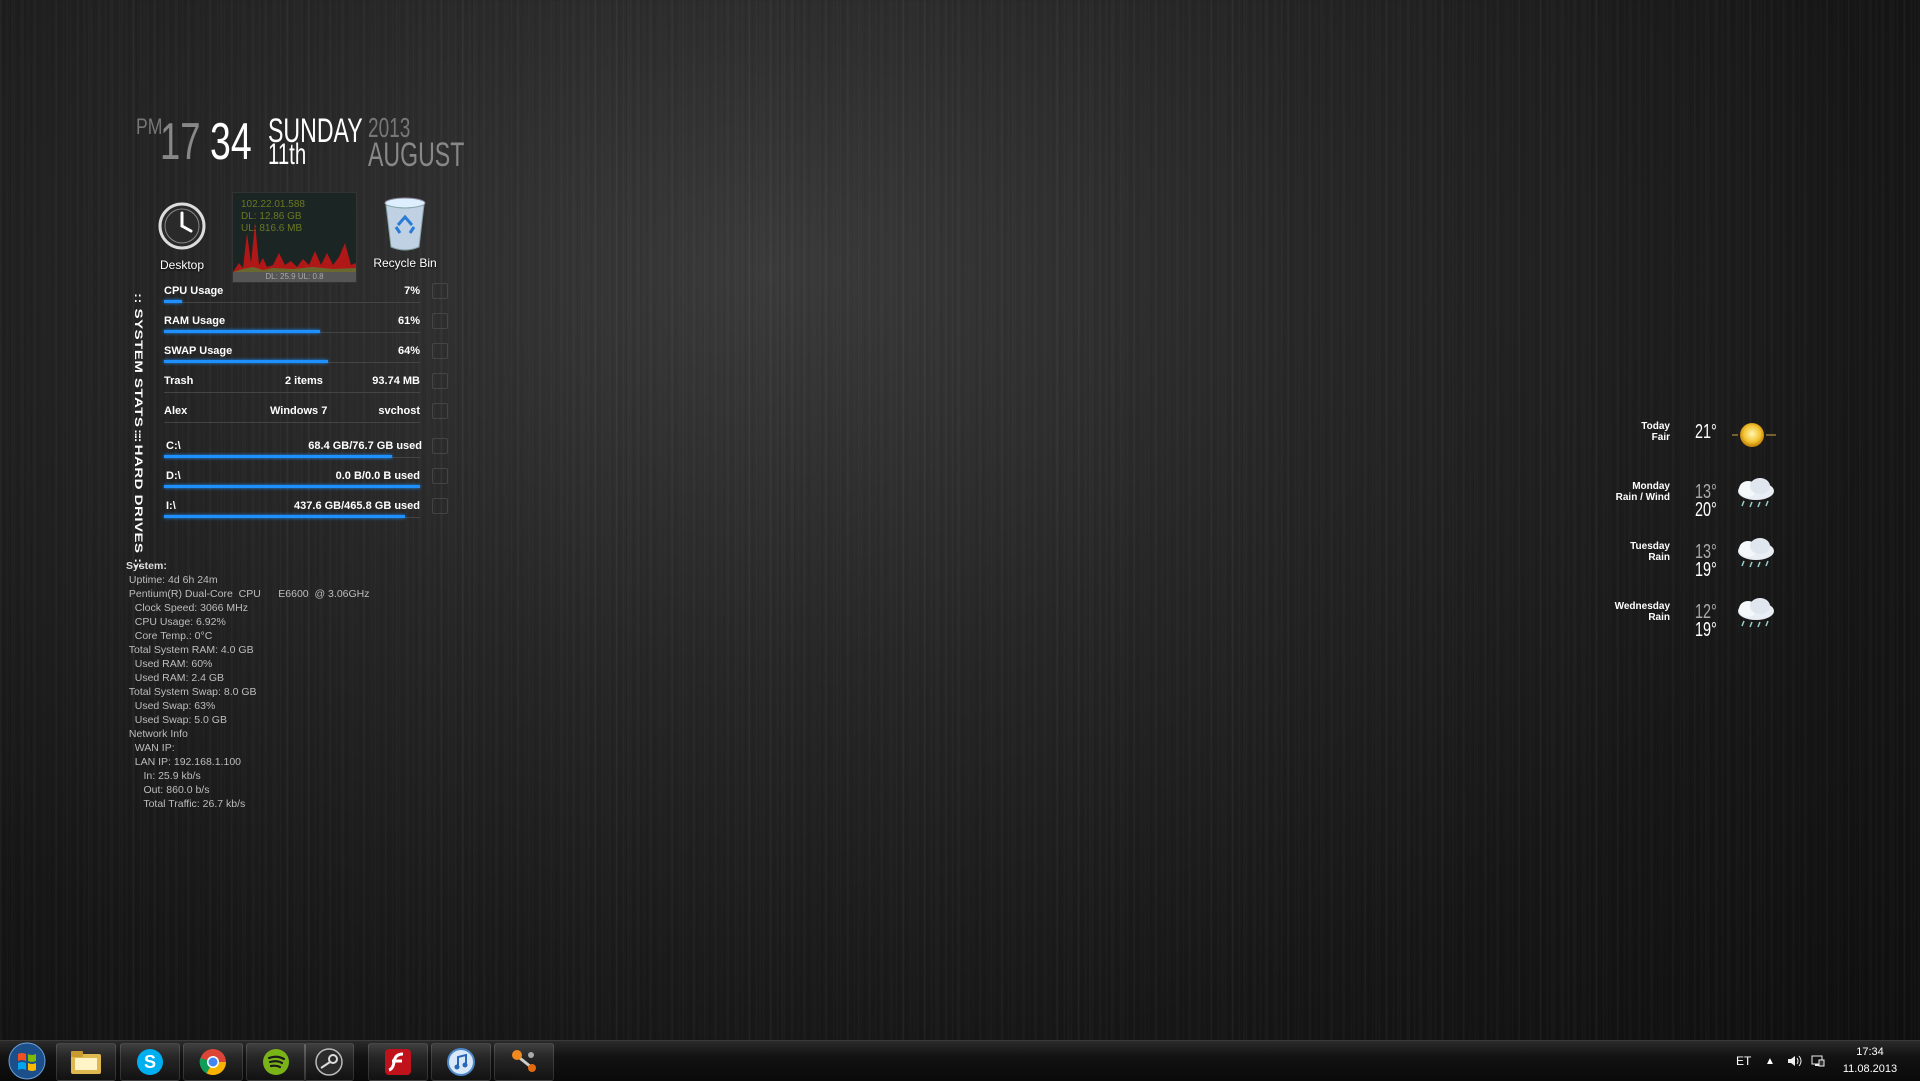 The width and height of the screenshot is (1920, 1081). Describe the element at coordinates (306, 446) in the screenshot. I see `drive-row-c: C:\ 68.4 GB/76.7 GB used` at that location.